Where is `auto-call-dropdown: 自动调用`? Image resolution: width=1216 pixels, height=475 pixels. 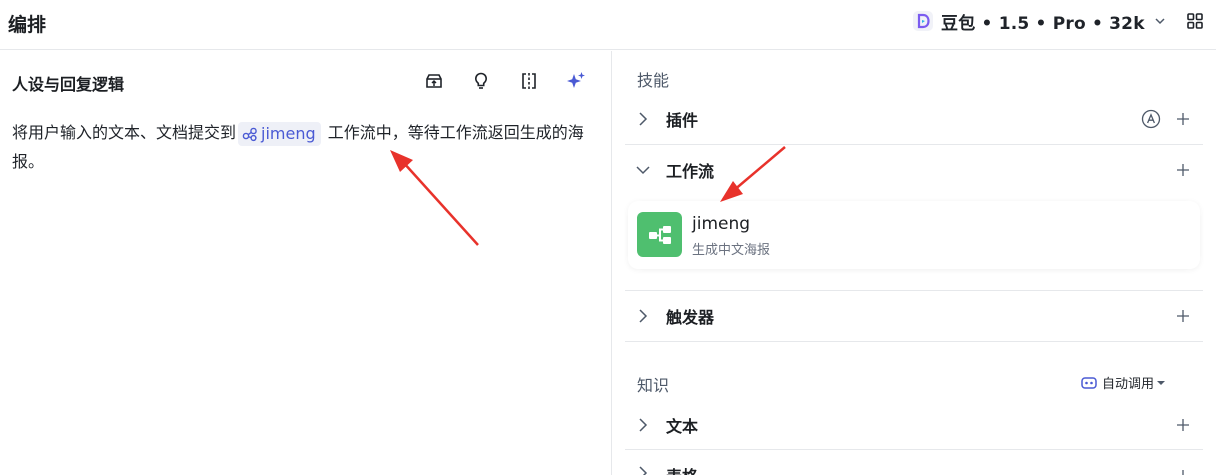 auto-call-dropdown: 自动调用 is located at coordinates (1126, 382).